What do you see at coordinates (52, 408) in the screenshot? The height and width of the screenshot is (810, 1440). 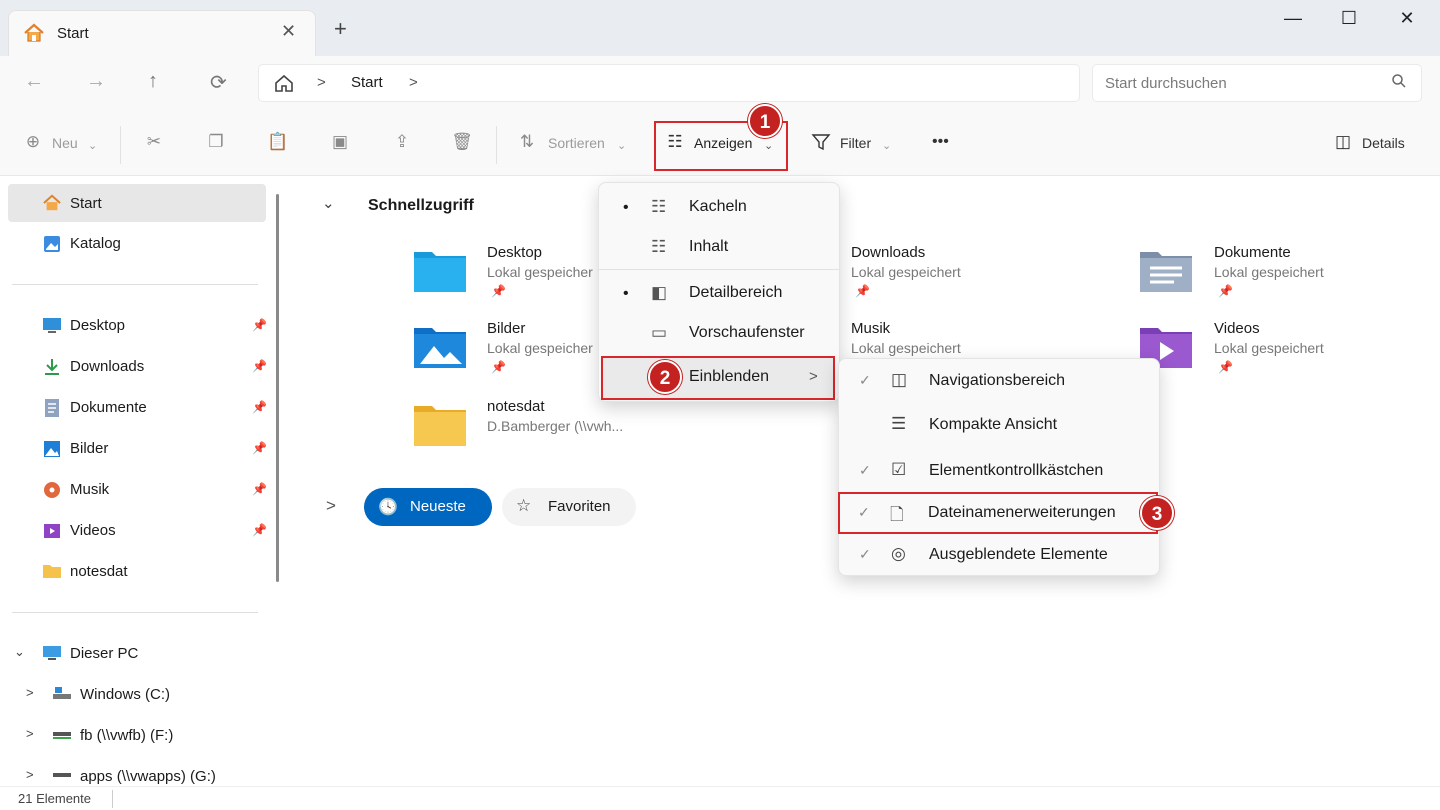 I see `document-icon` at bounding box center [52, 408].